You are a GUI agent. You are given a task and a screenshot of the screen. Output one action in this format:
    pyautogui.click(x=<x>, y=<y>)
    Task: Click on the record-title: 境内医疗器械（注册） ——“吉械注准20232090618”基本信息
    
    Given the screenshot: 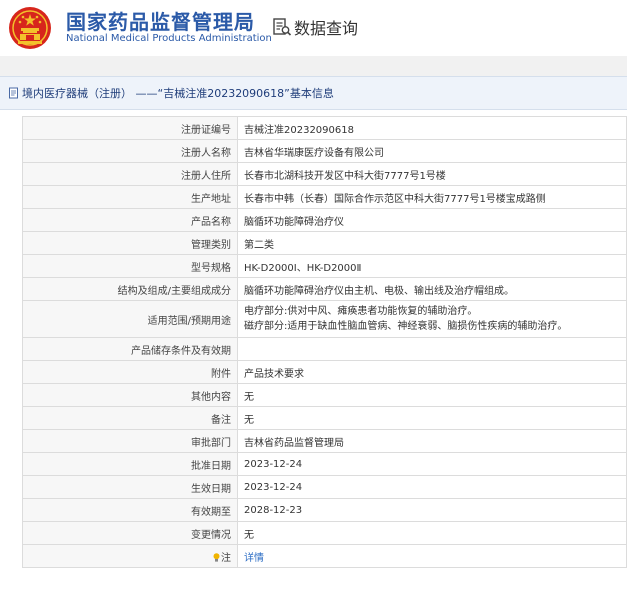 What is the action you would take?
    pyautogui.click(x=178, y=93)
    